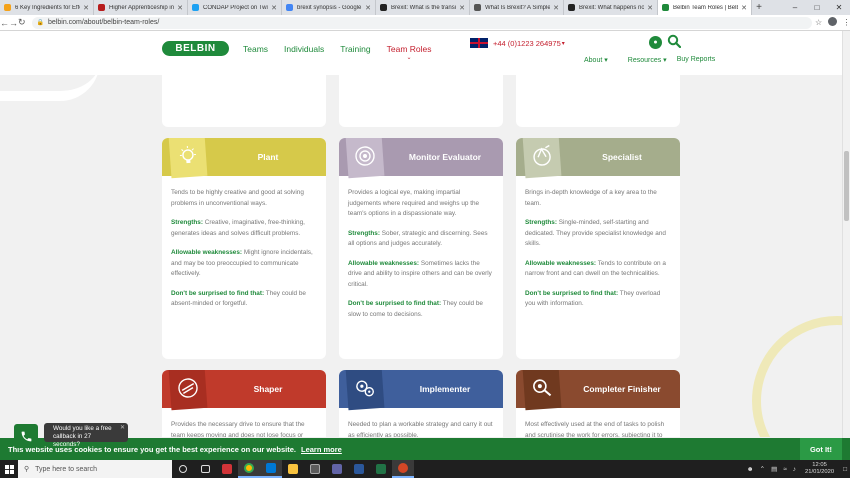 The height and width of the screenshot is (478, 850). What do you see at coordinates (674, 41) in the screenshot?
I see `search-icon` at bounding box center [674, 41].